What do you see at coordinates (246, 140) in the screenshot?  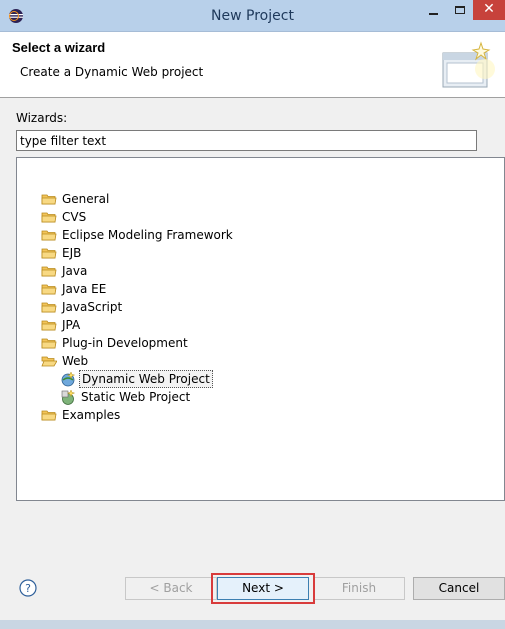 I see `filter-input` at bounding box center [246, 140].